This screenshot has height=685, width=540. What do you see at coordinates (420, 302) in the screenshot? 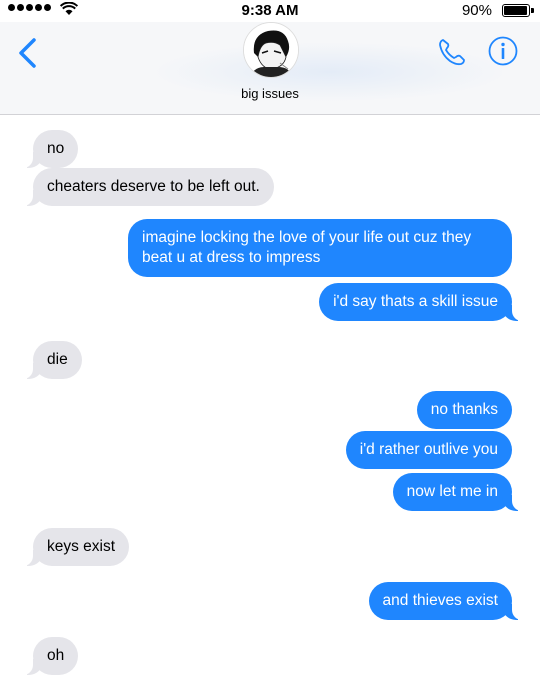
I see `message-outgoing: i'd say thats a skill issue` at bounding box center [420, 302].